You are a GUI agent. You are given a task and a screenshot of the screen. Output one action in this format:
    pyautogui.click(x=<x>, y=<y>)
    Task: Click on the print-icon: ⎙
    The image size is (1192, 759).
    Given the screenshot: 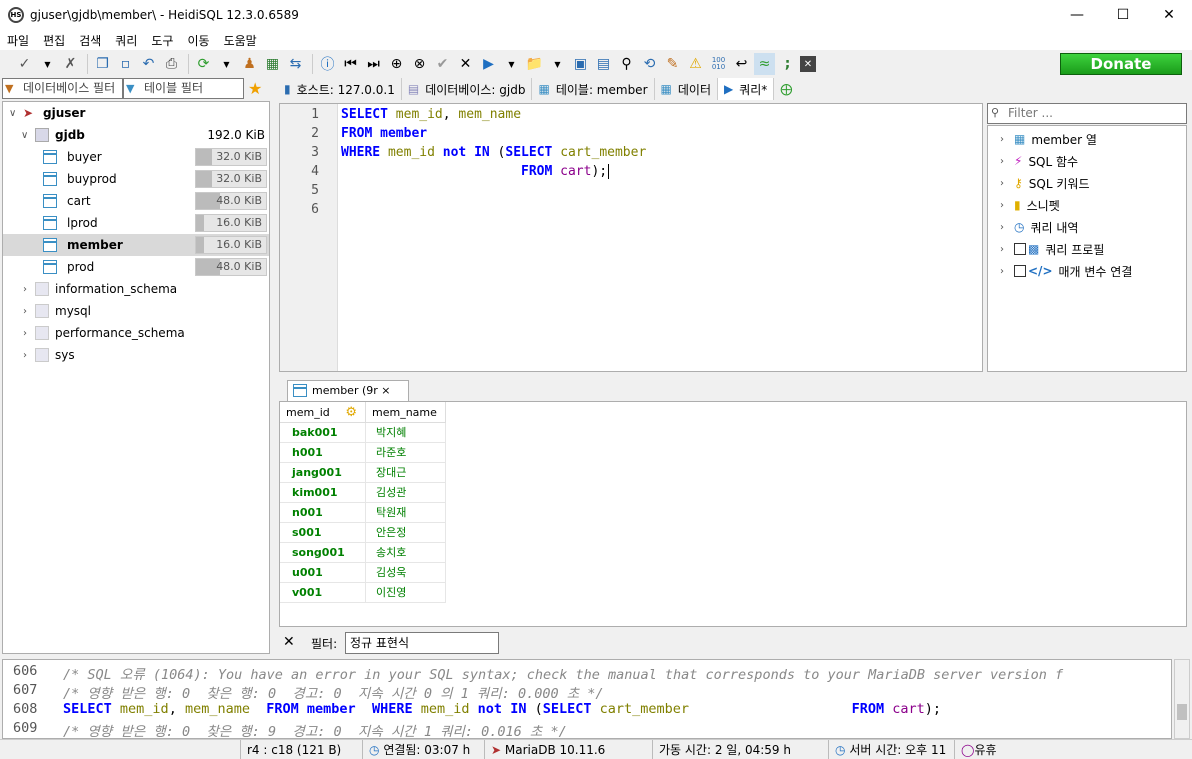 What is the action you would take?
    pyautogui.click(x=171, y=64)
    